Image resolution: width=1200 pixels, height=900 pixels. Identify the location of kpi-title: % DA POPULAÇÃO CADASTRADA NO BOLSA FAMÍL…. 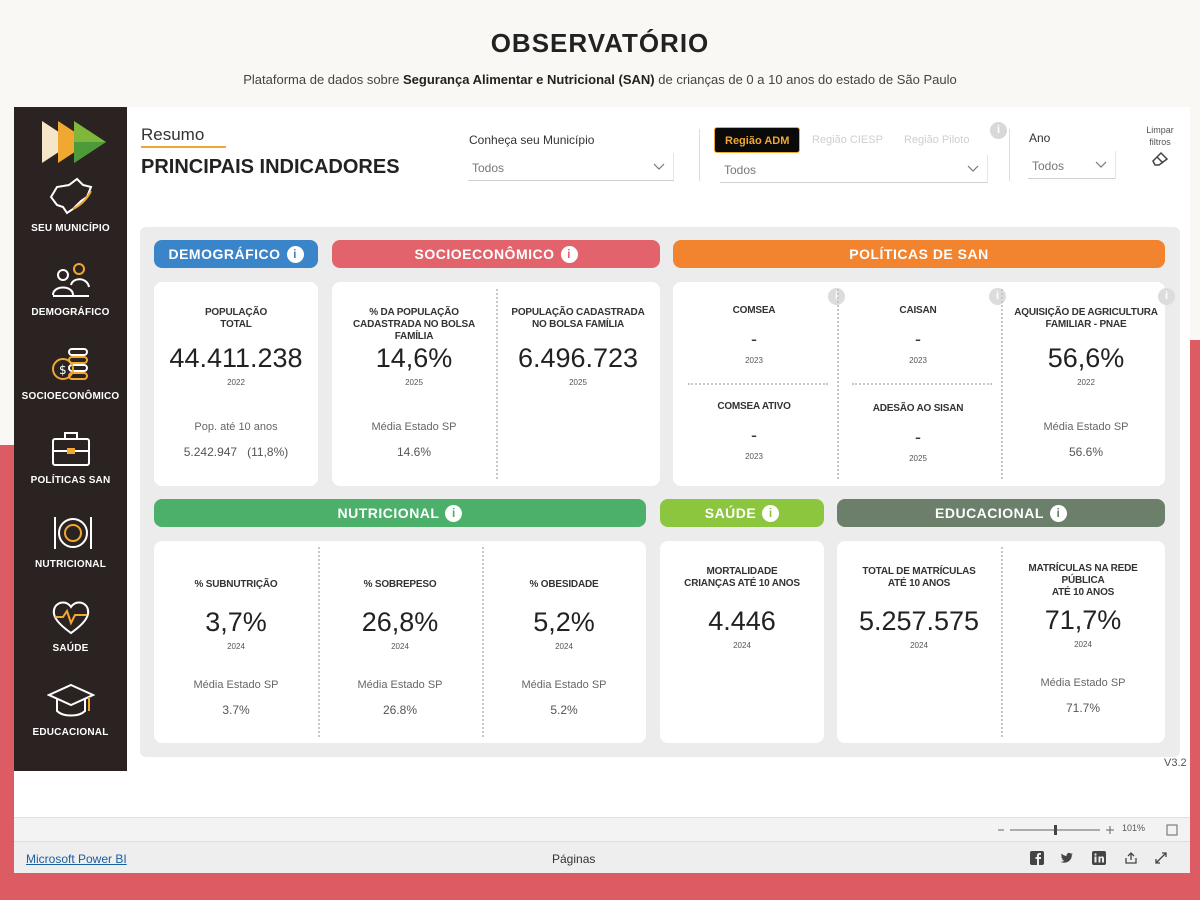
(414, 324).